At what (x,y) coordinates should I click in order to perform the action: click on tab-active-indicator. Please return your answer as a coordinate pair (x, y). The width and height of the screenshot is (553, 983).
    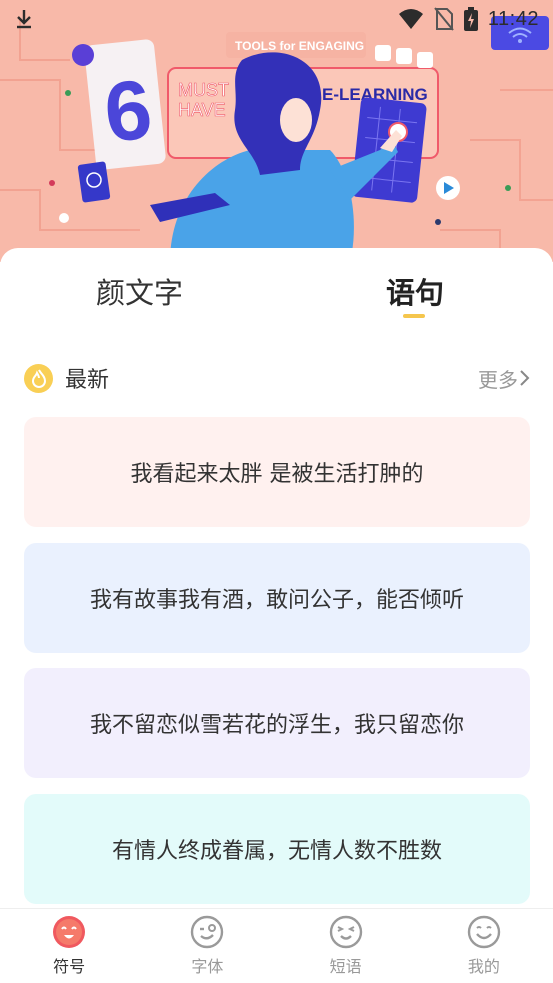
    Looking at the image, I should click on (414, 316).